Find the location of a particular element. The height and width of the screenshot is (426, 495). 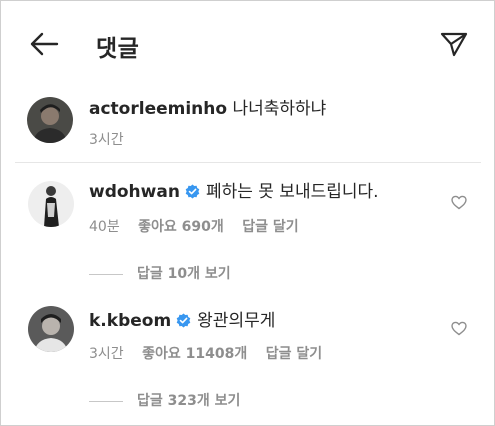

caption-text: 나너축하하냐 is located at coordinates (279, 109).